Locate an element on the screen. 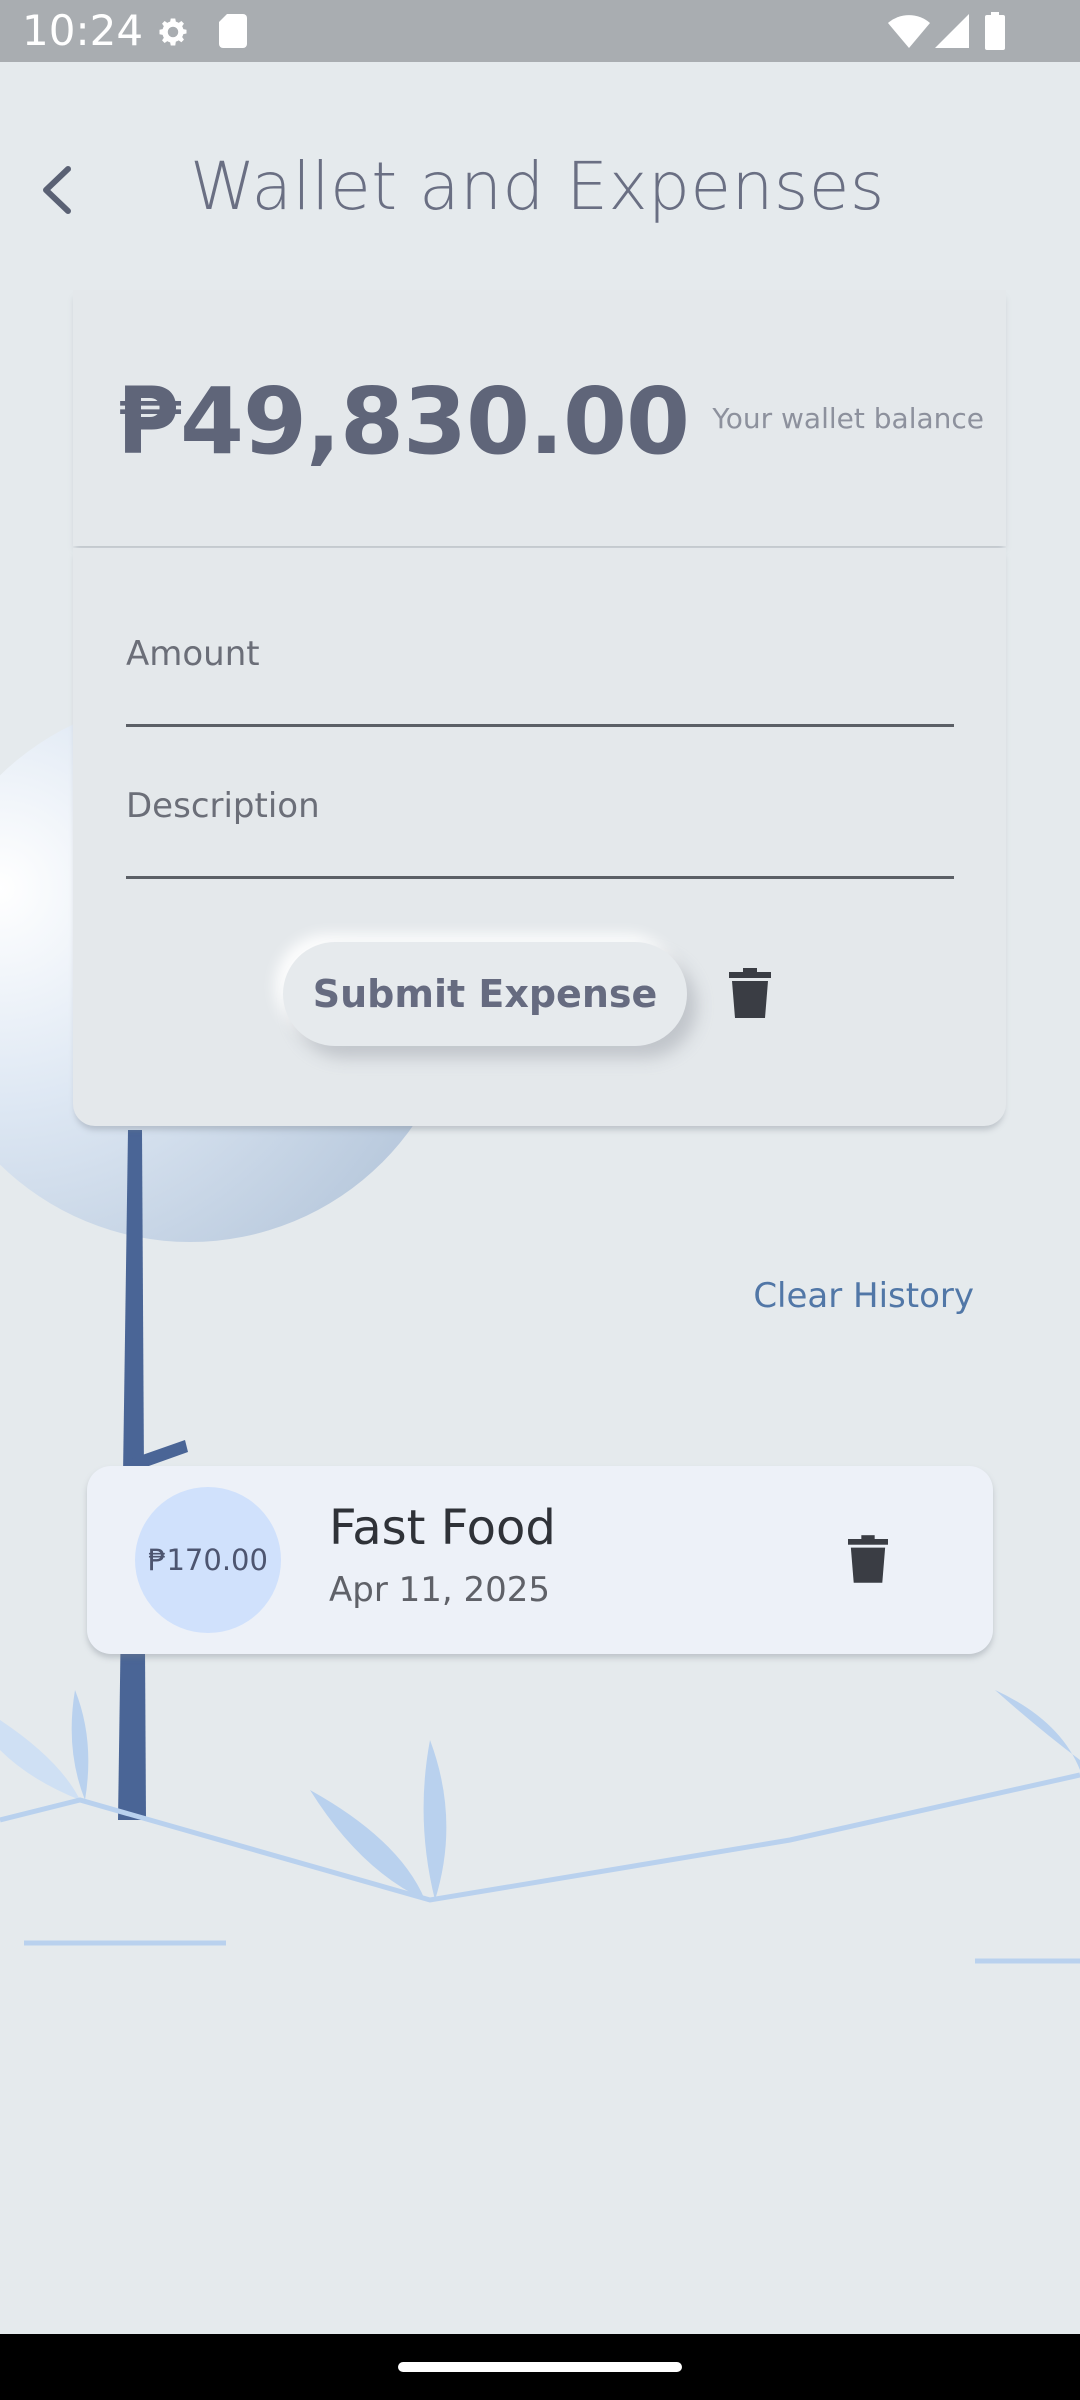 This screenshot has height=2400, width=1080. wifi-icon is located at coordinates (909, 31).